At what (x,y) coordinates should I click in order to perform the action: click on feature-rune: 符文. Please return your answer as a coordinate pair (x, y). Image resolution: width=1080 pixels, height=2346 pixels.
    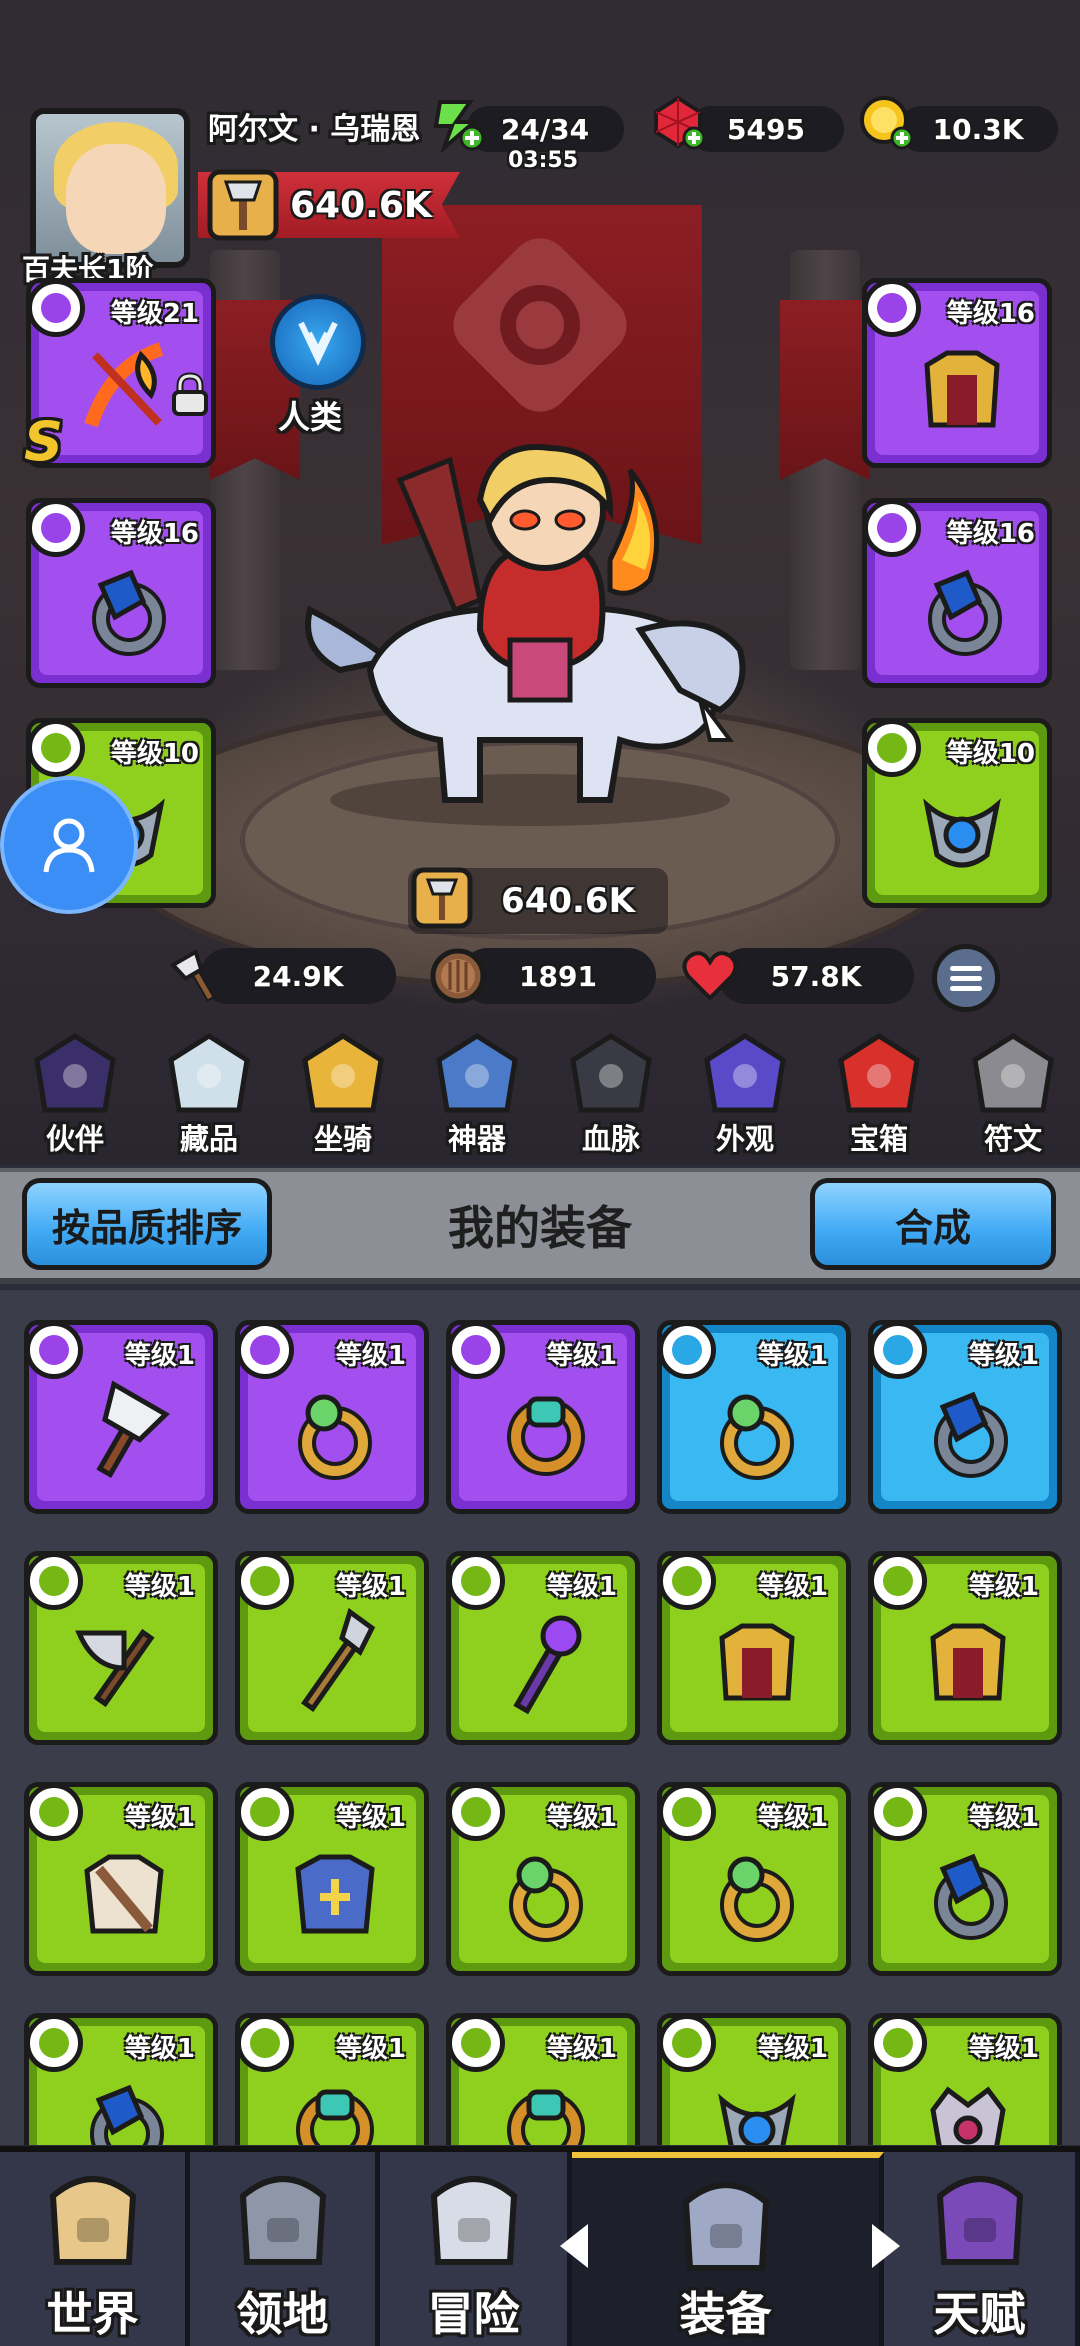
    Looking at the image, I should click on (1013, 1094).